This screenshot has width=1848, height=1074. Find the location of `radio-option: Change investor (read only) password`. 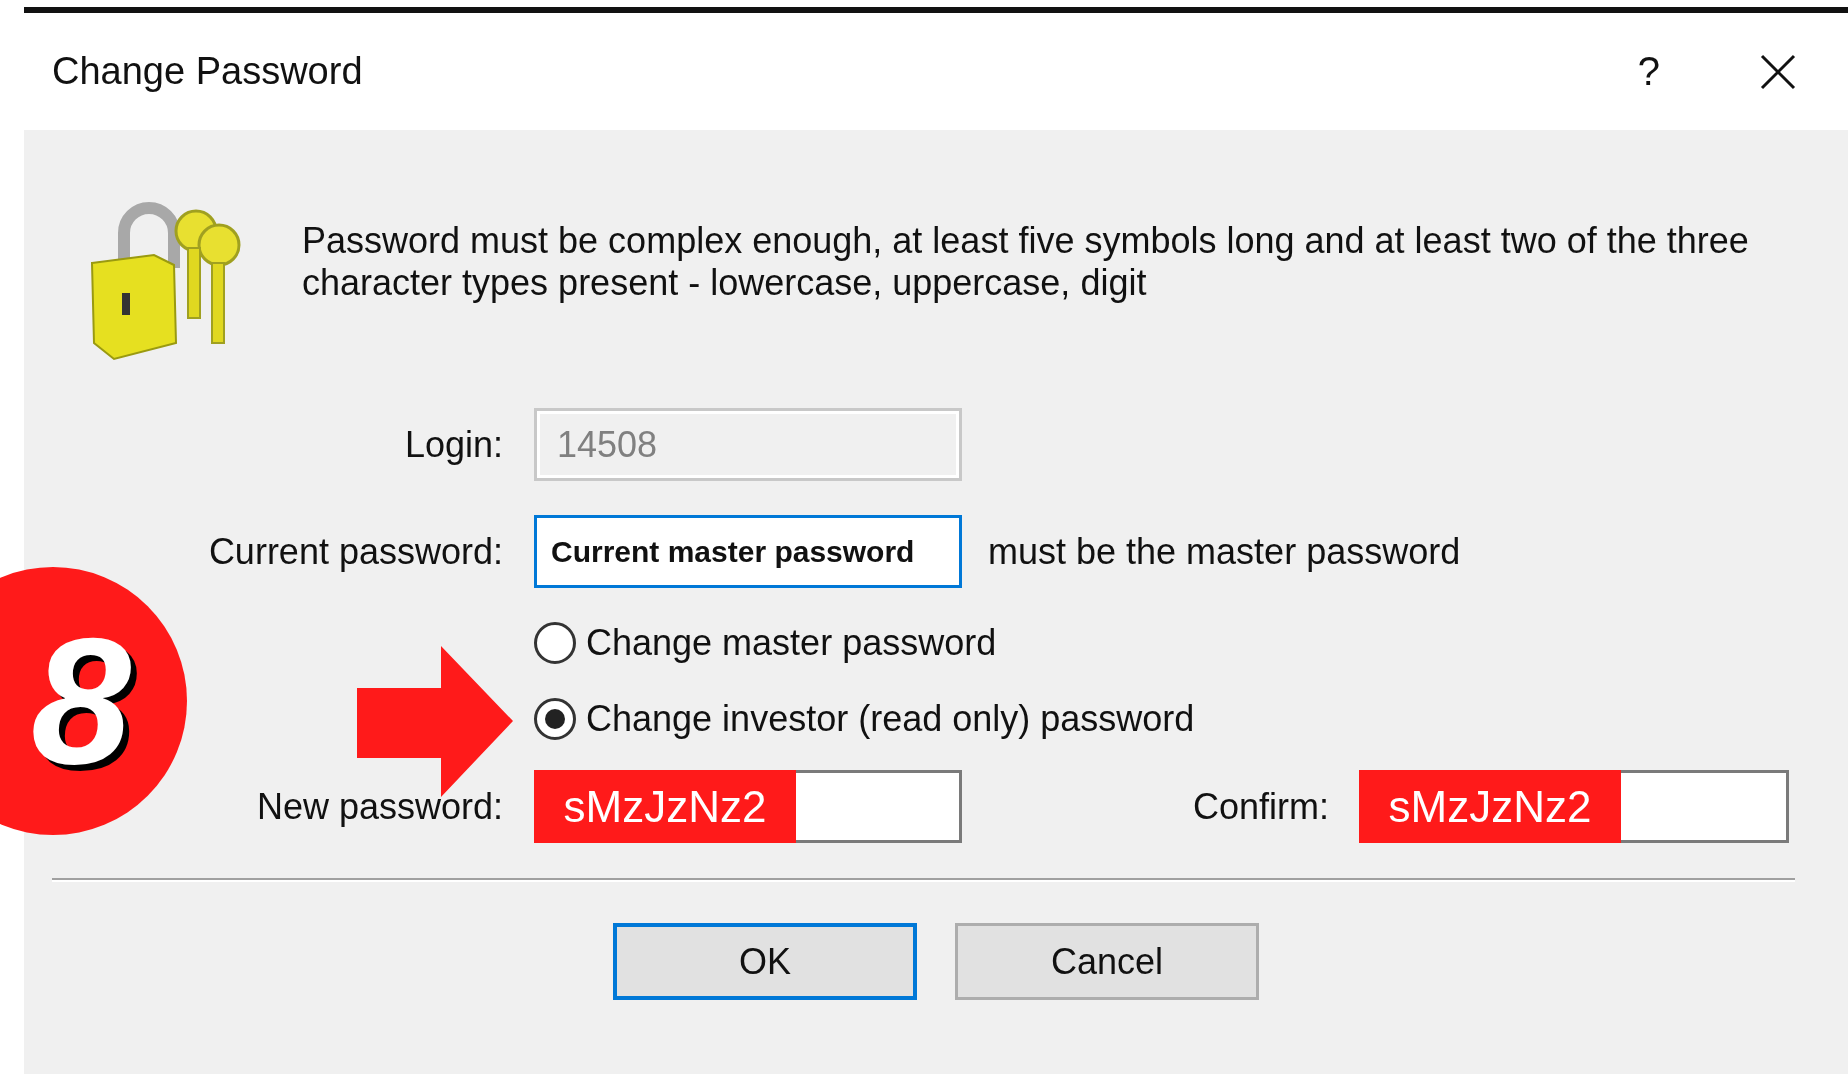

radio-option: Change investor (read only) password is located at coordinates (1191, 719).